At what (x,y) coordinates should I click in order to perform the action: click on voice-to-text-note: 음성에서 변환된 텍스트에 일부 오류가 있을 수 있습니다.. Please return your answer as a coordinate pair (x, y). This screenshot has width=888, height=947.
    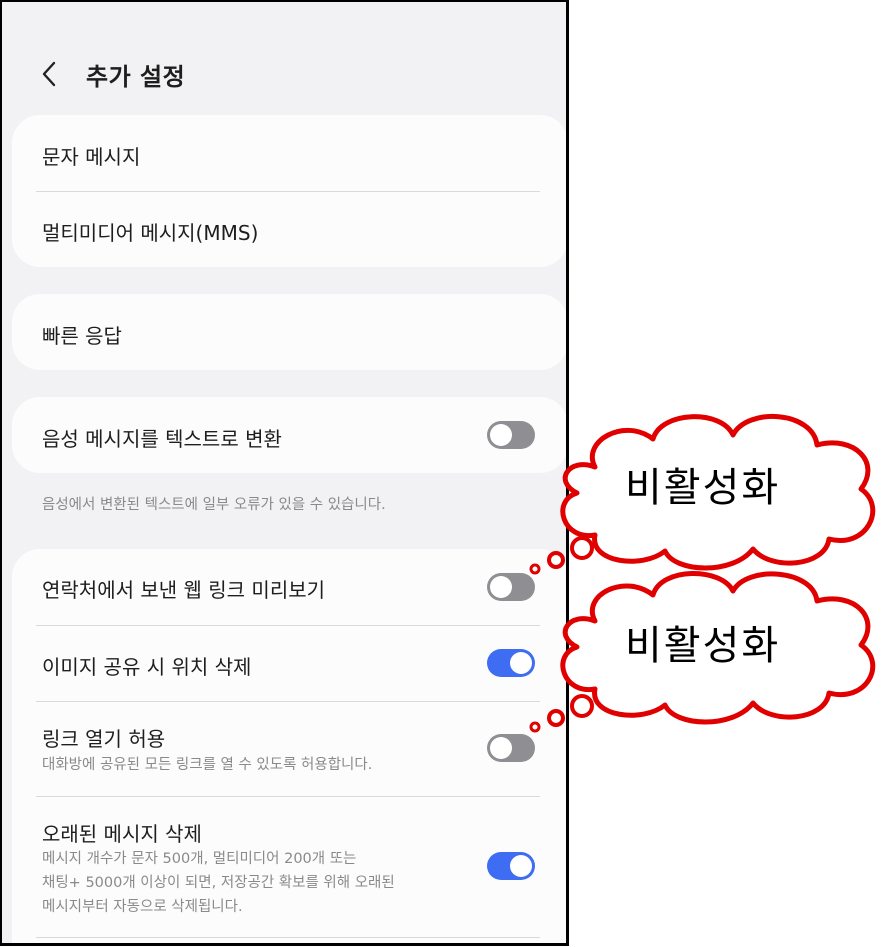
    Looking at the image, I should click on (214, 505).